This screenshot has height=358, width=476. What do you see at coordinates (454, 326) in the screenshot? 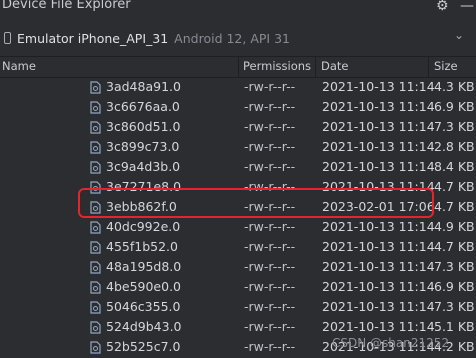
I see `file-size: 5.1 KB` at bounding box center [454, 326].